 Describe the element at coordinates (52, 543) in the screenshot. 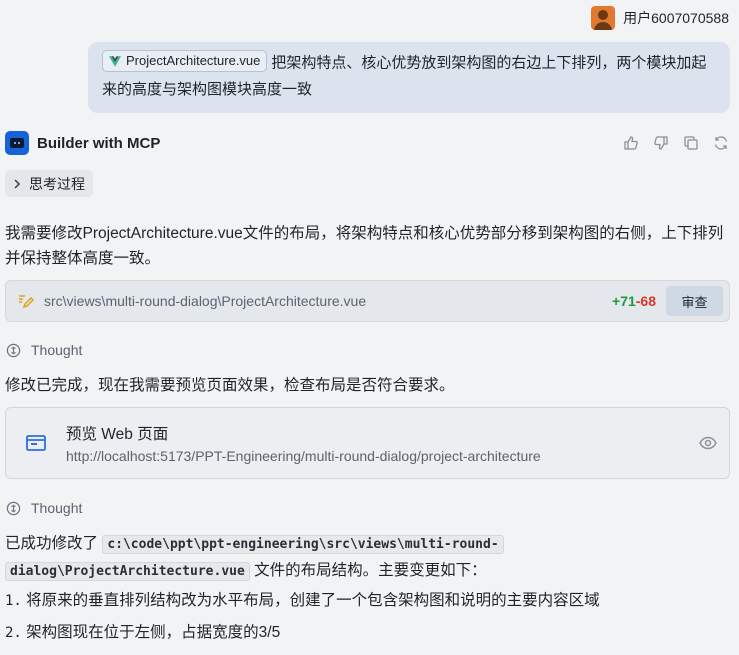

I see `summary-prefix: 已成功修改了` at that location.